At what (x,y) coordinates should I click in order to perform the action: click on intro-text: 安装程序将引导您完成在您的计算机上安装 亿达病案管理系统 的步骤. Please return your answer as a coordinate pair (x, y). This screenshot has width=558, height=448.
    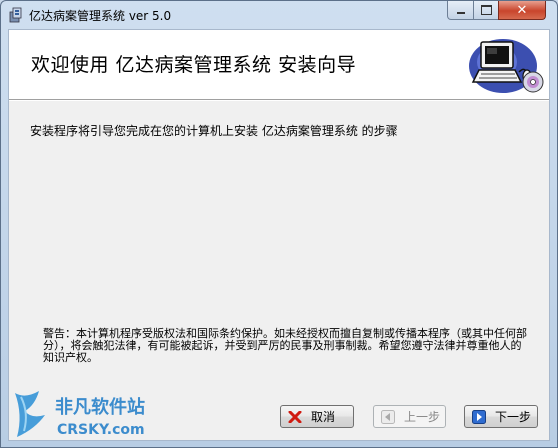
    Looking at the image, I should click on (214, 131).